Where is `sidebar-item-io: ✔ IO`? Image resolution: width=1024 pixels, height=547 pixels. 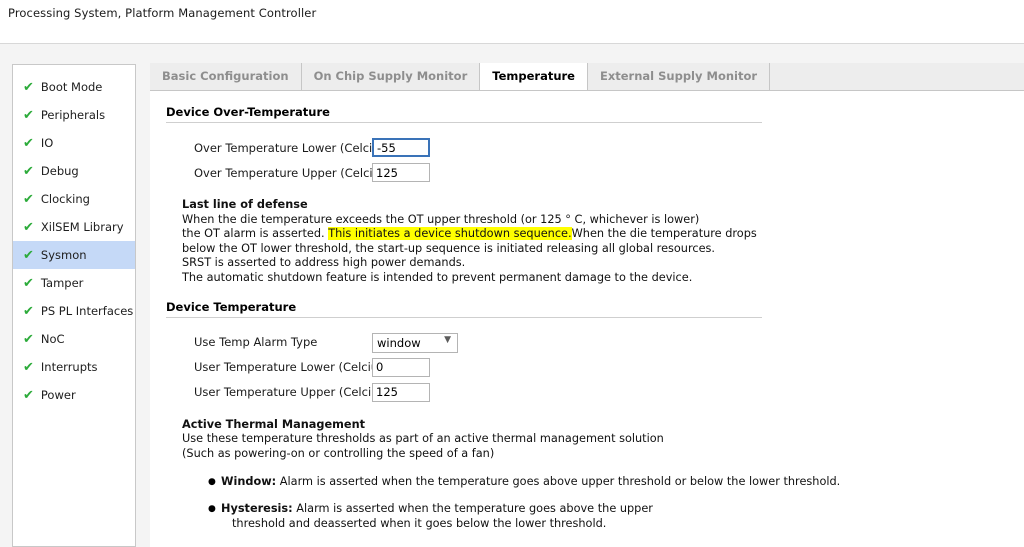 sidebar-item-io: ✔ IO is located at coordinates (74, 143).